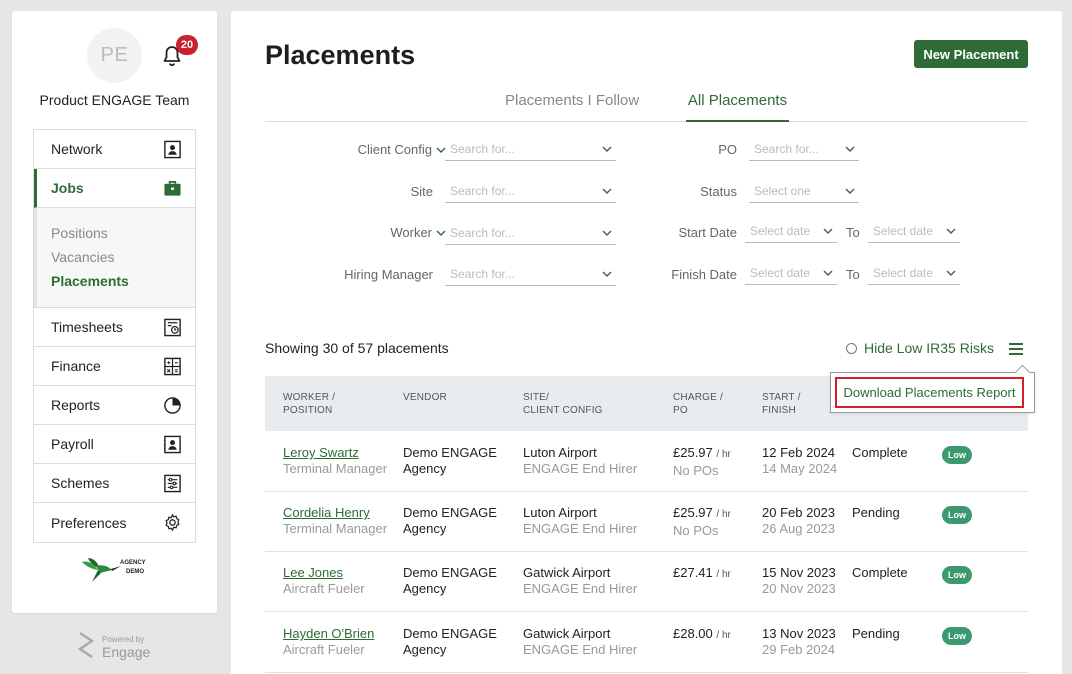 This screenshot has height=674, width=1072. What do you see at coordinates (737, 107) in the screenshot?
I see `tab-all-placements: All Placements` at bounding box center [737, 107].